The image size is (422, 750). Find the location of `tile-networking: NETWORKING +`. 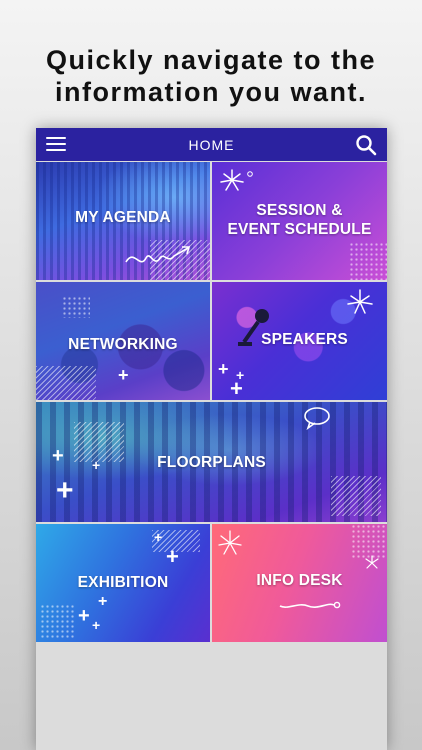

tile-networking: NETWORKING + is located at coordinates (123, 341).